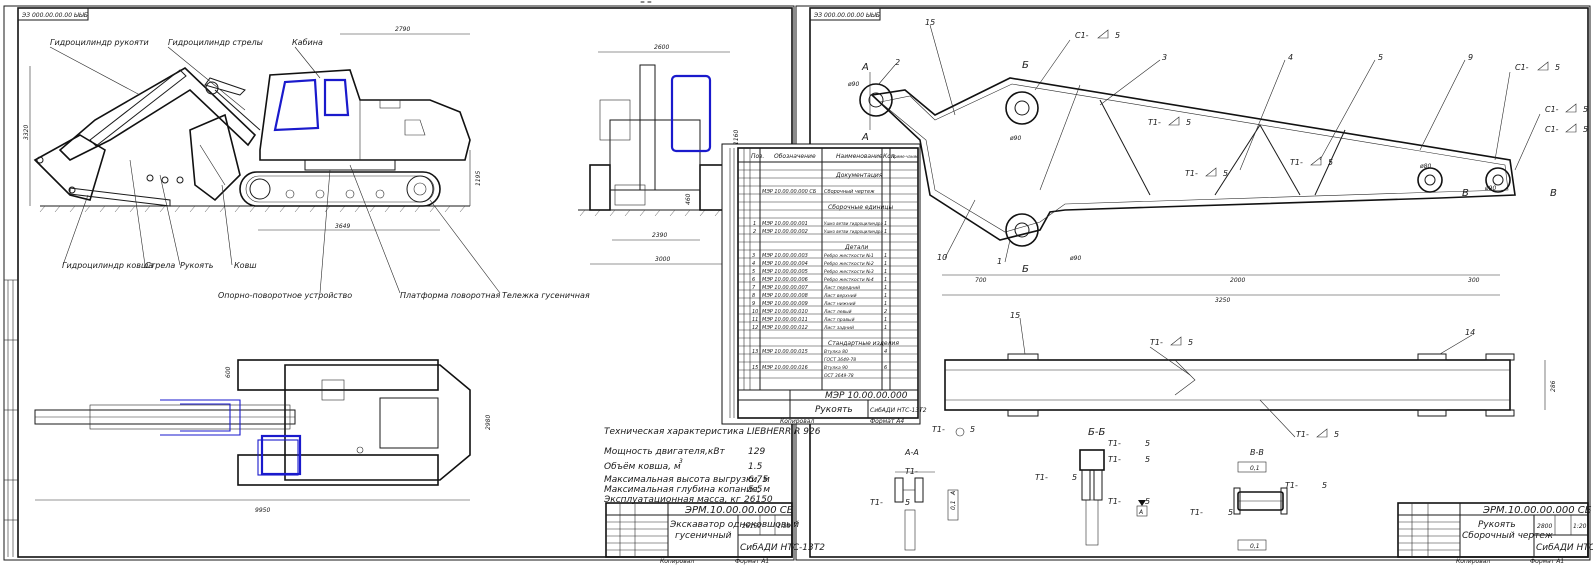 This screenshot has width=1593, height=566. What do you see at coordinates (1114, 501) in the screenshot?
I see `bb-weld-4: Т1-` at bounding box center [1114, 501].